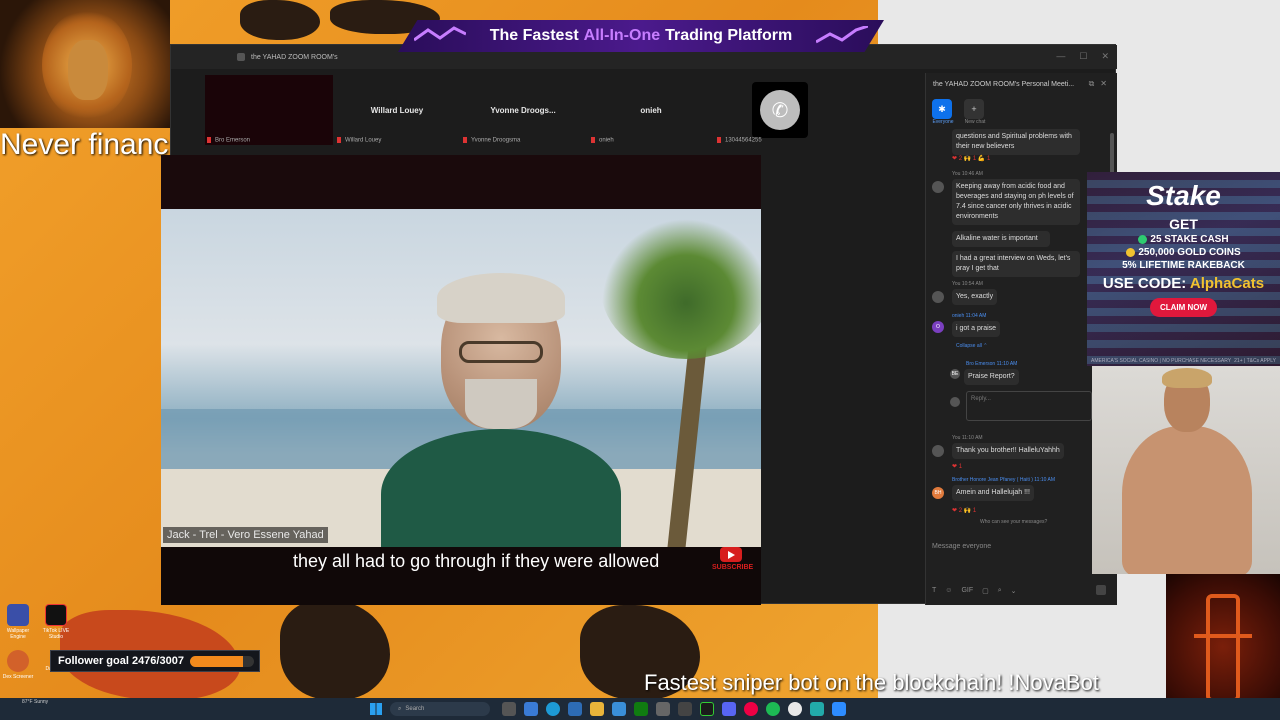 Image resolution: width=1280 pixels, height=720 pixels. What do you see at coordinates (663, 709) in the screenshot?
I see `settings-icon` at bounding box center [663, 709].